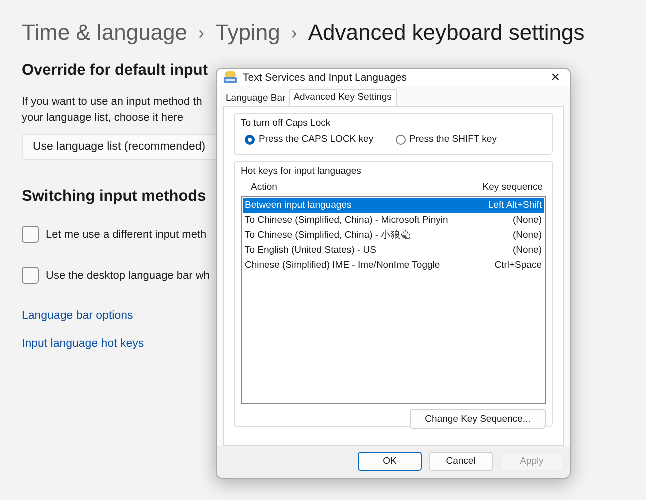 Image resolution: width=646 pixels, height=500 pixels. Describe the element at coordinates (346, 220) in the screenshot. I see `action-text: To Chinese (Simplified, China) - Microsoft Pinyin` at that location.